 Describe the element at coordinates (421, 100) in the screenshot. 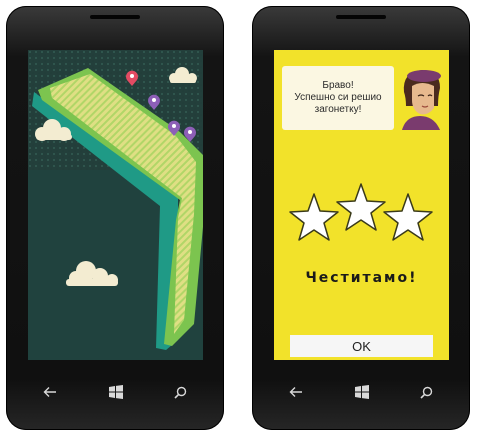

I see `character-avatar` at that location.